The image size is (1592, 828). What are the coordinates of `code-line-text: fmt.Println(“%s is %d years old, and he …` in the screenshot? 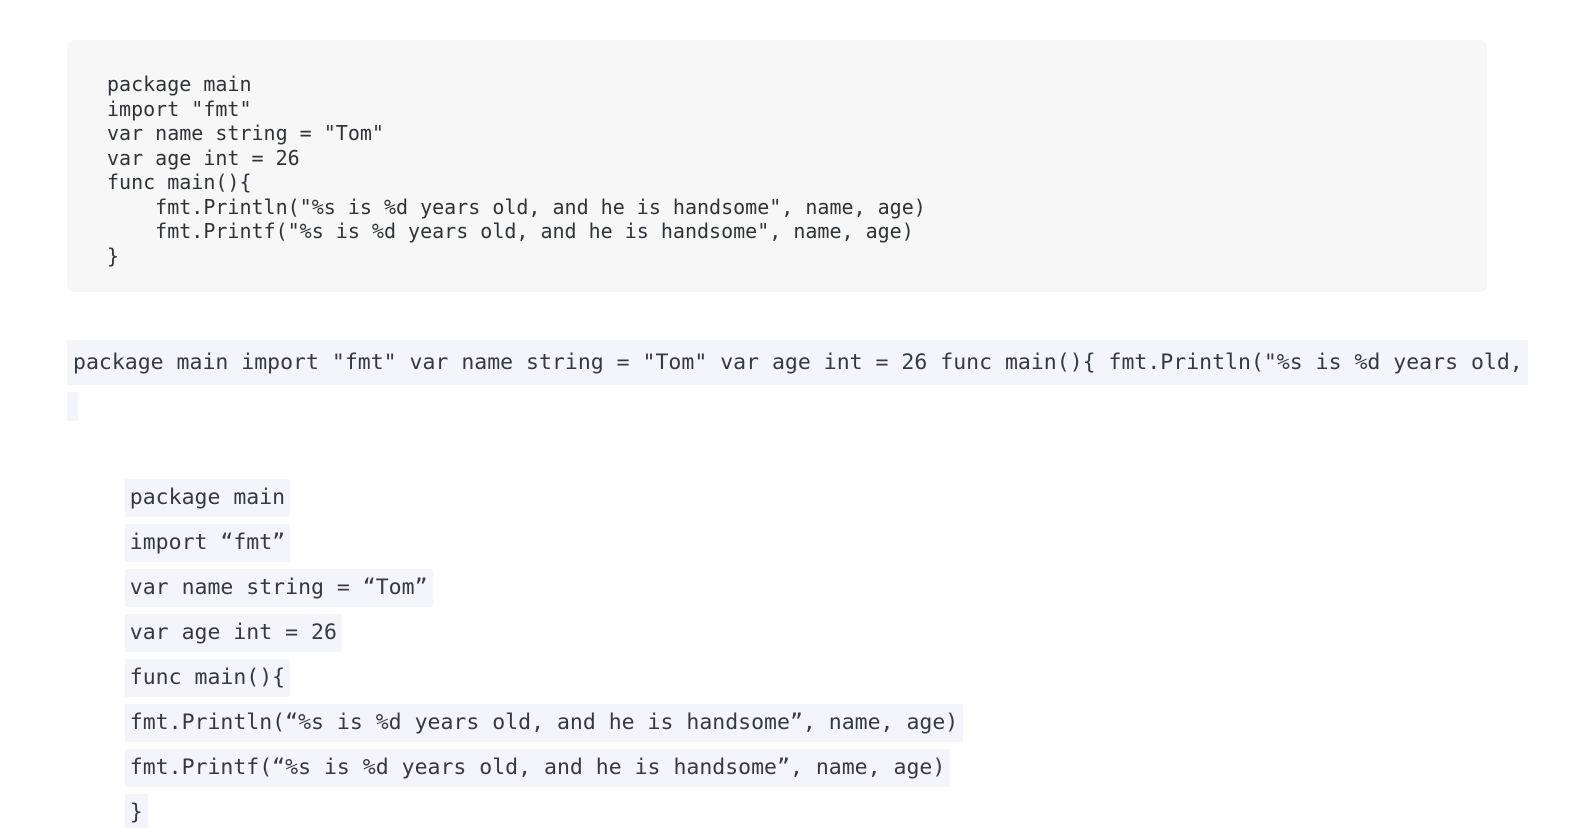 It's located at (544, 723).